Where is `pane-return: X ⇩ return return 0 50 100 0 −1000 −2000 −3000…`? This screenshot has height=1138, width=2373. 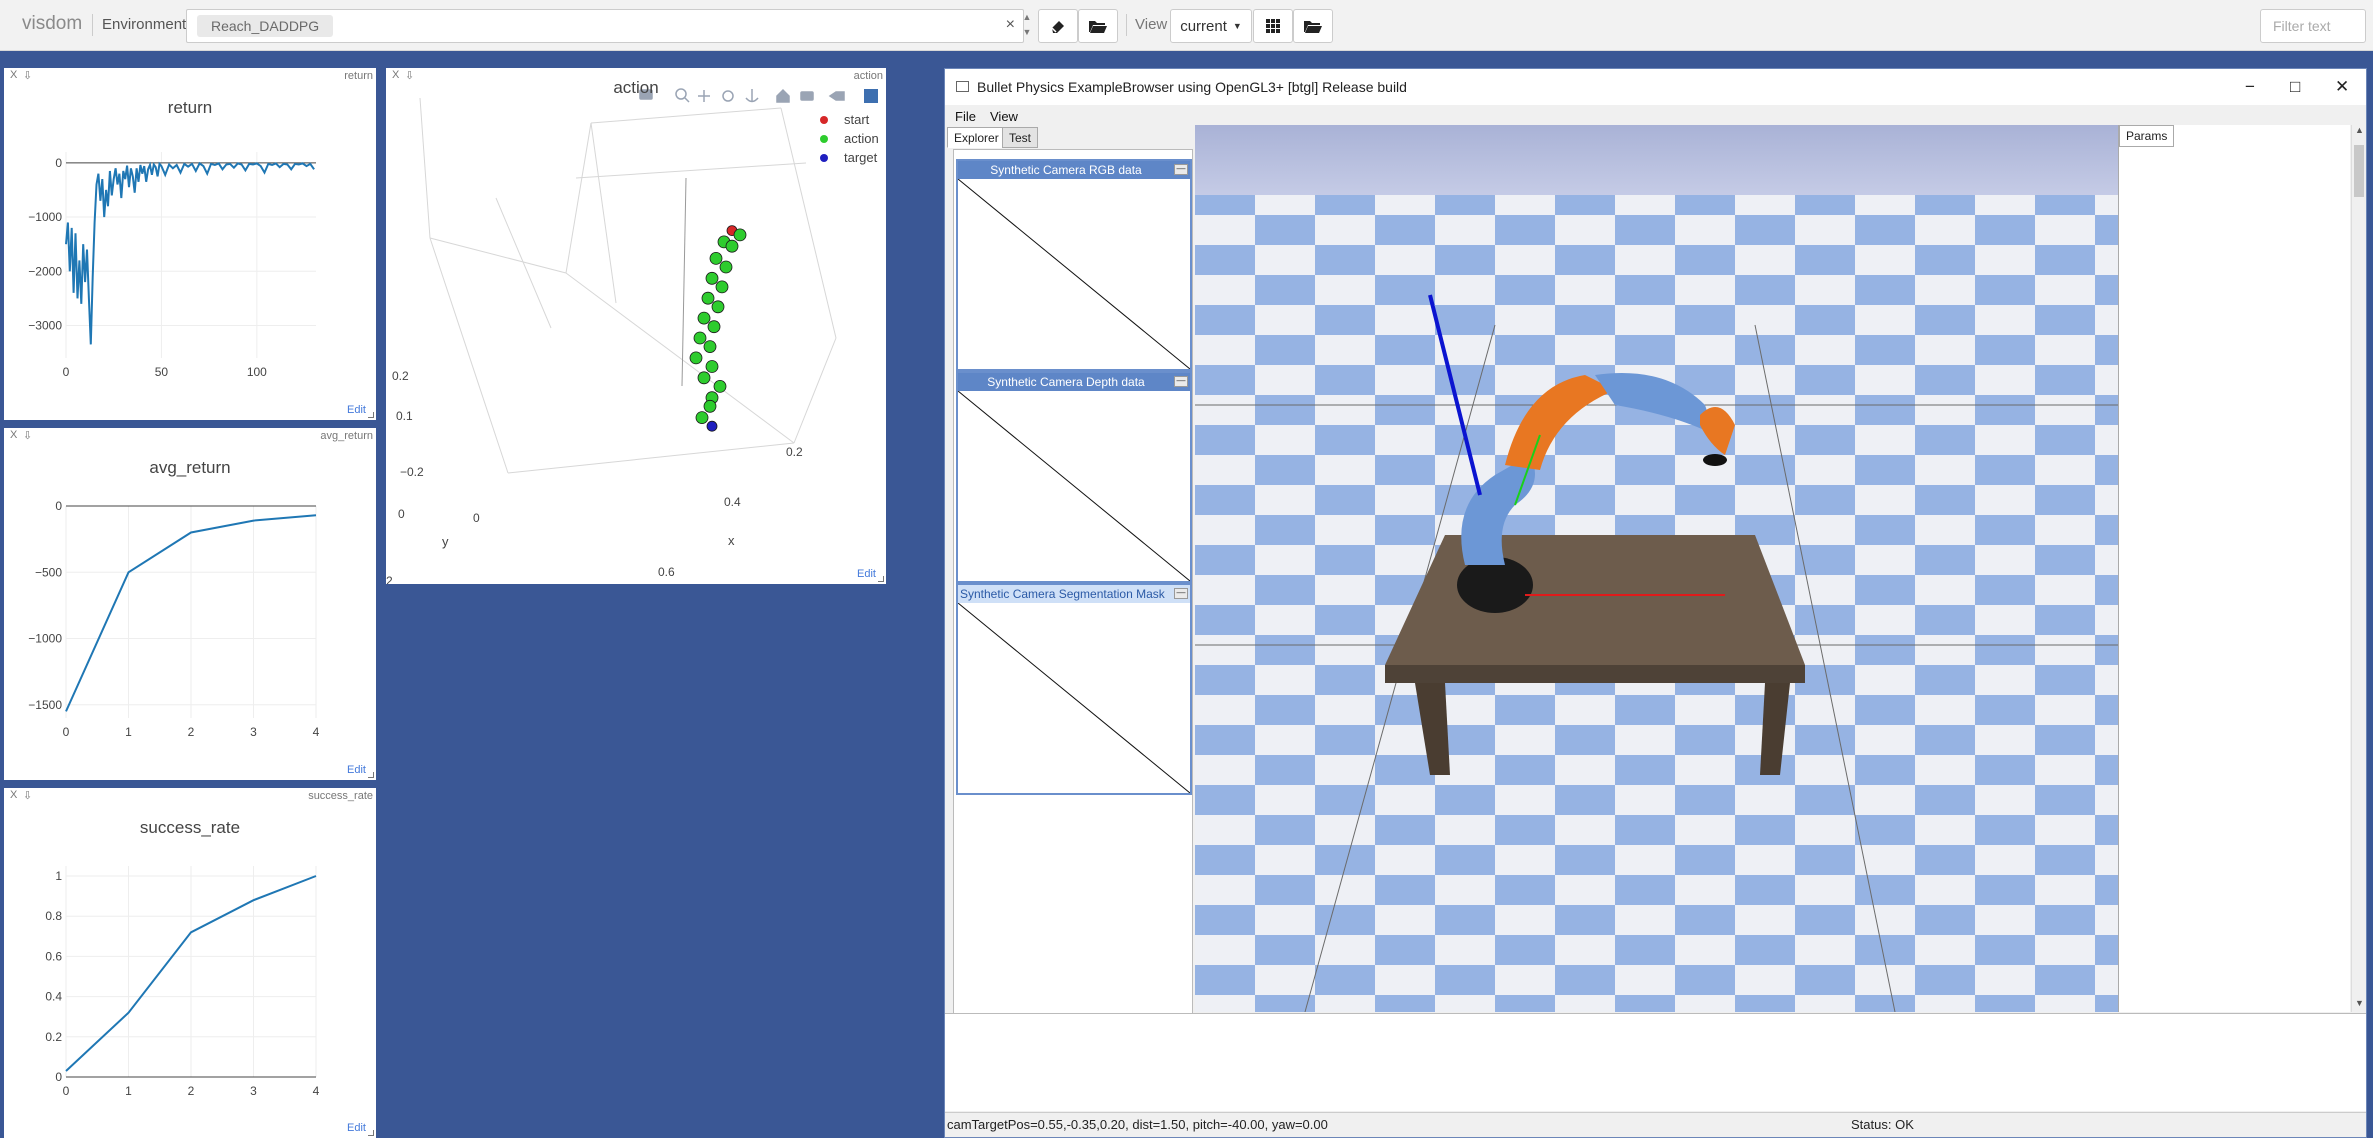
pane-return: X ⇩ return return 0 50 100 0 −1000 −2000 −3000… is located at coordinates (190, 244).